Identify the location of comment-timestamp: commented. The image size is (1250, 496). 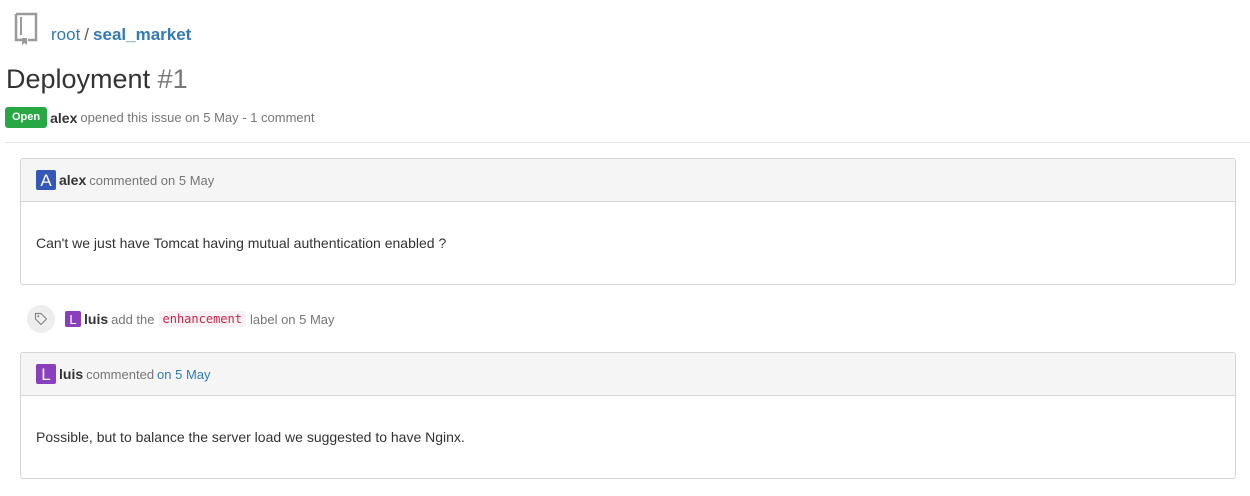
(120, 374).